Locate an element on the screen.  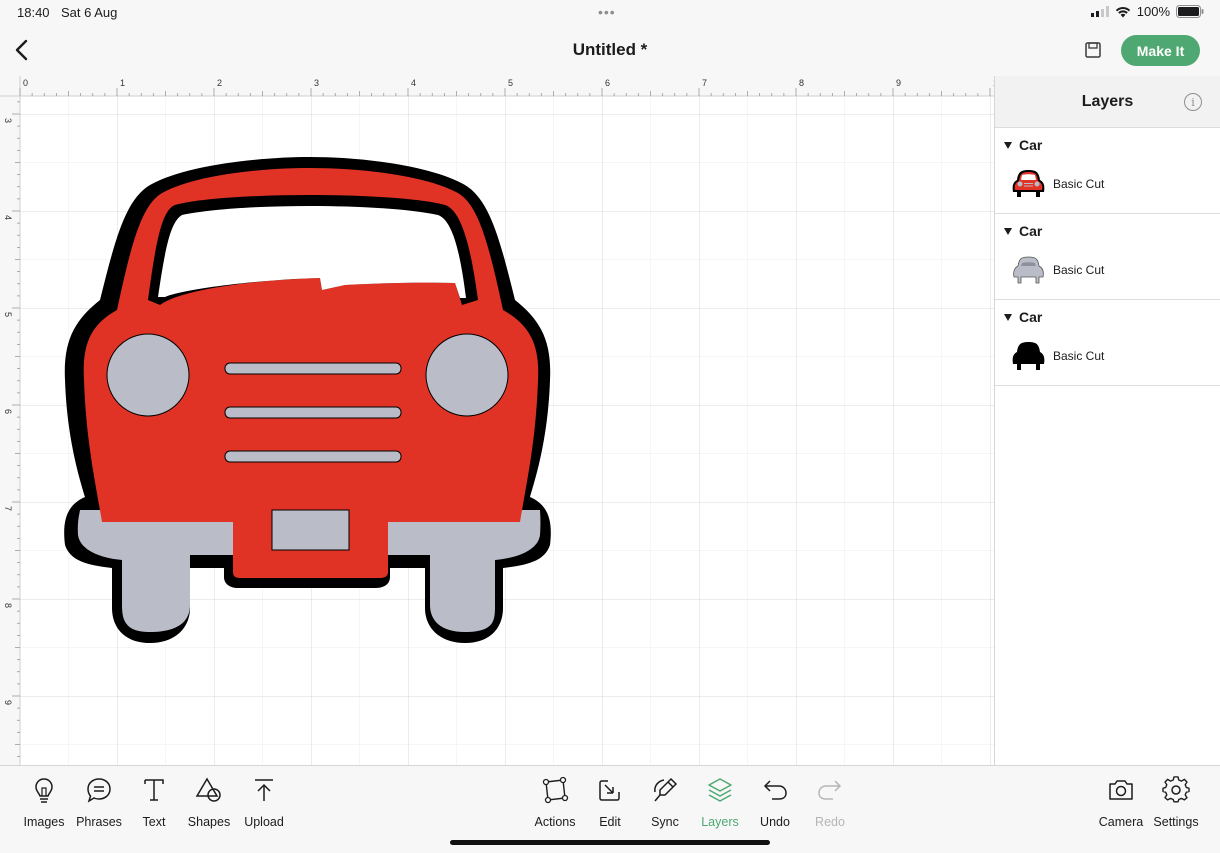
status-indicators: 100% is located at coordinates (1147, 11).